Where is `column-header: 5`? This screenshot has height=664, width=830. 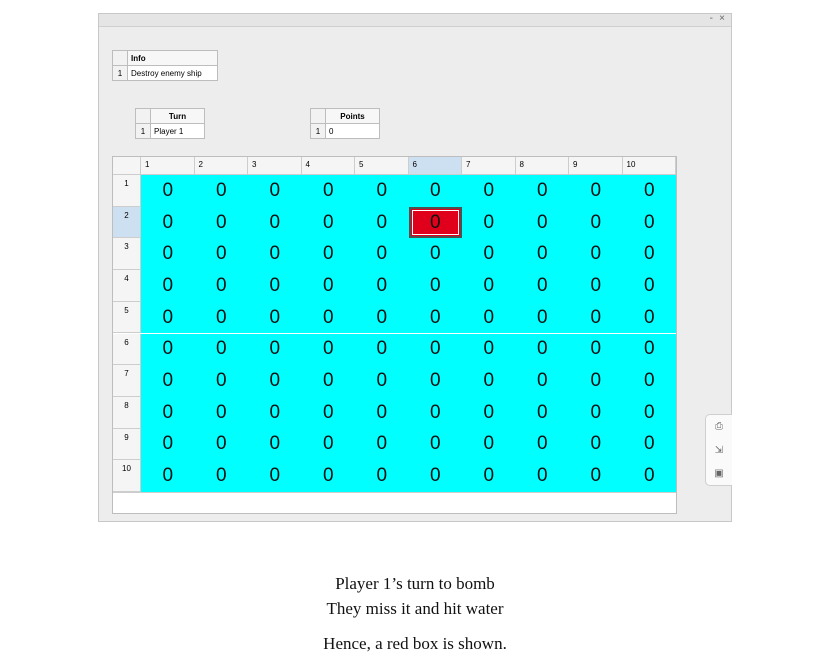
column-header: 5 is located at coordinates (382, 166).